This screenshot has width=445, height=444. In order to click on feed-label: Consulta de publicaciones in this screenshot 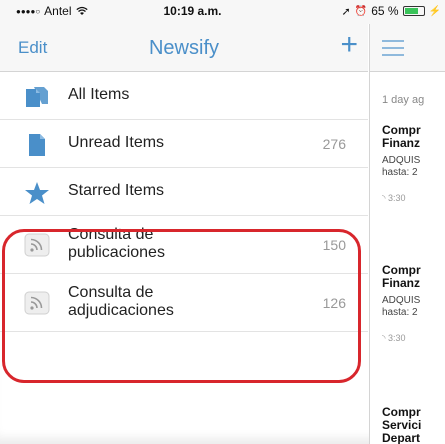, I will do `click(116, 244)`.